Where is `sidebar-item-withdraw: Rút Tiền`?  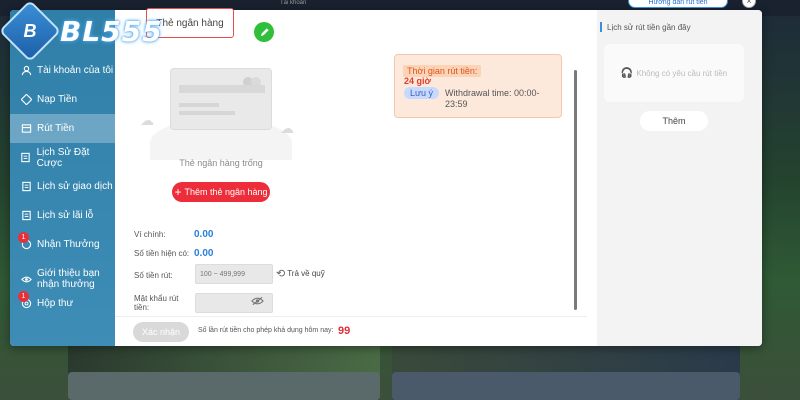
sidebar-item-withdraw: Rút Tiền is located at coordinates (62, 128).